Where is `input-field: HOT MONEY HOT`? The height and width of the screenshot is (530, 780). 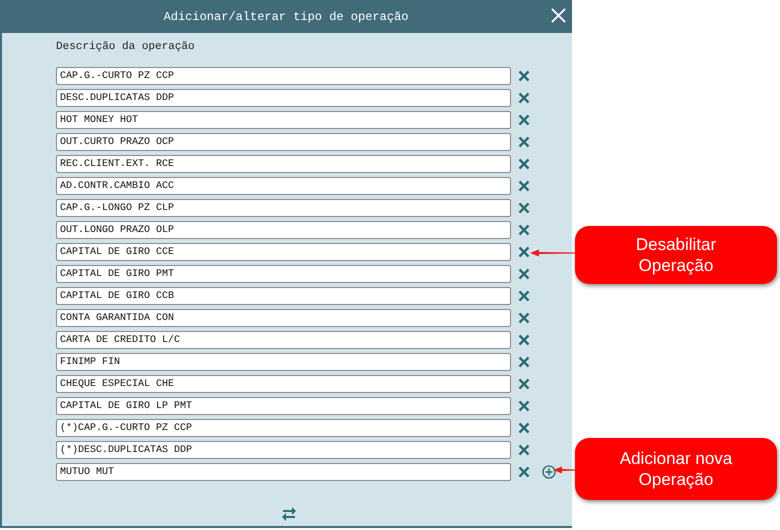 input-field: HOT MONEY HOT is located at coordinates (283, 120).